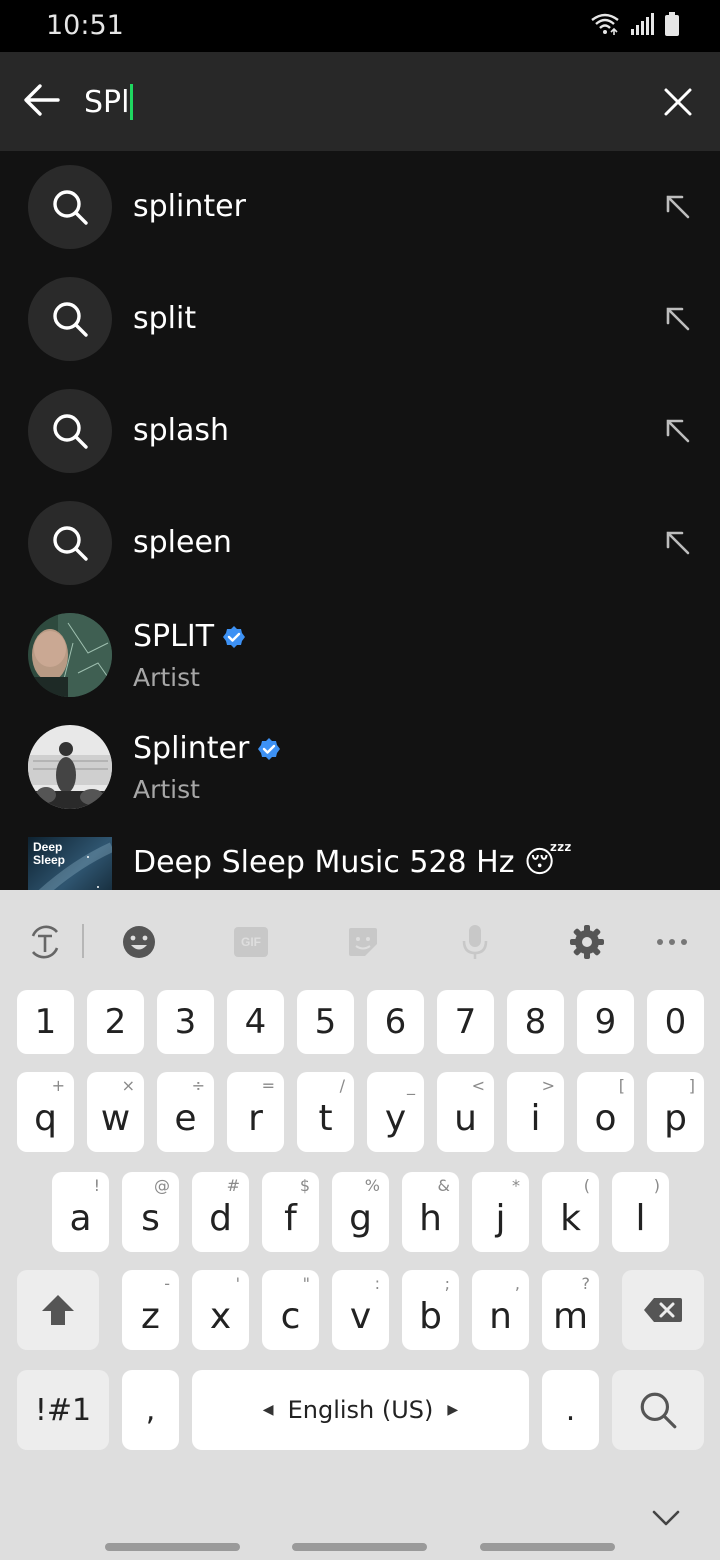  I want to click on artist-name-wrap: SPLIT, so click(189, 636).